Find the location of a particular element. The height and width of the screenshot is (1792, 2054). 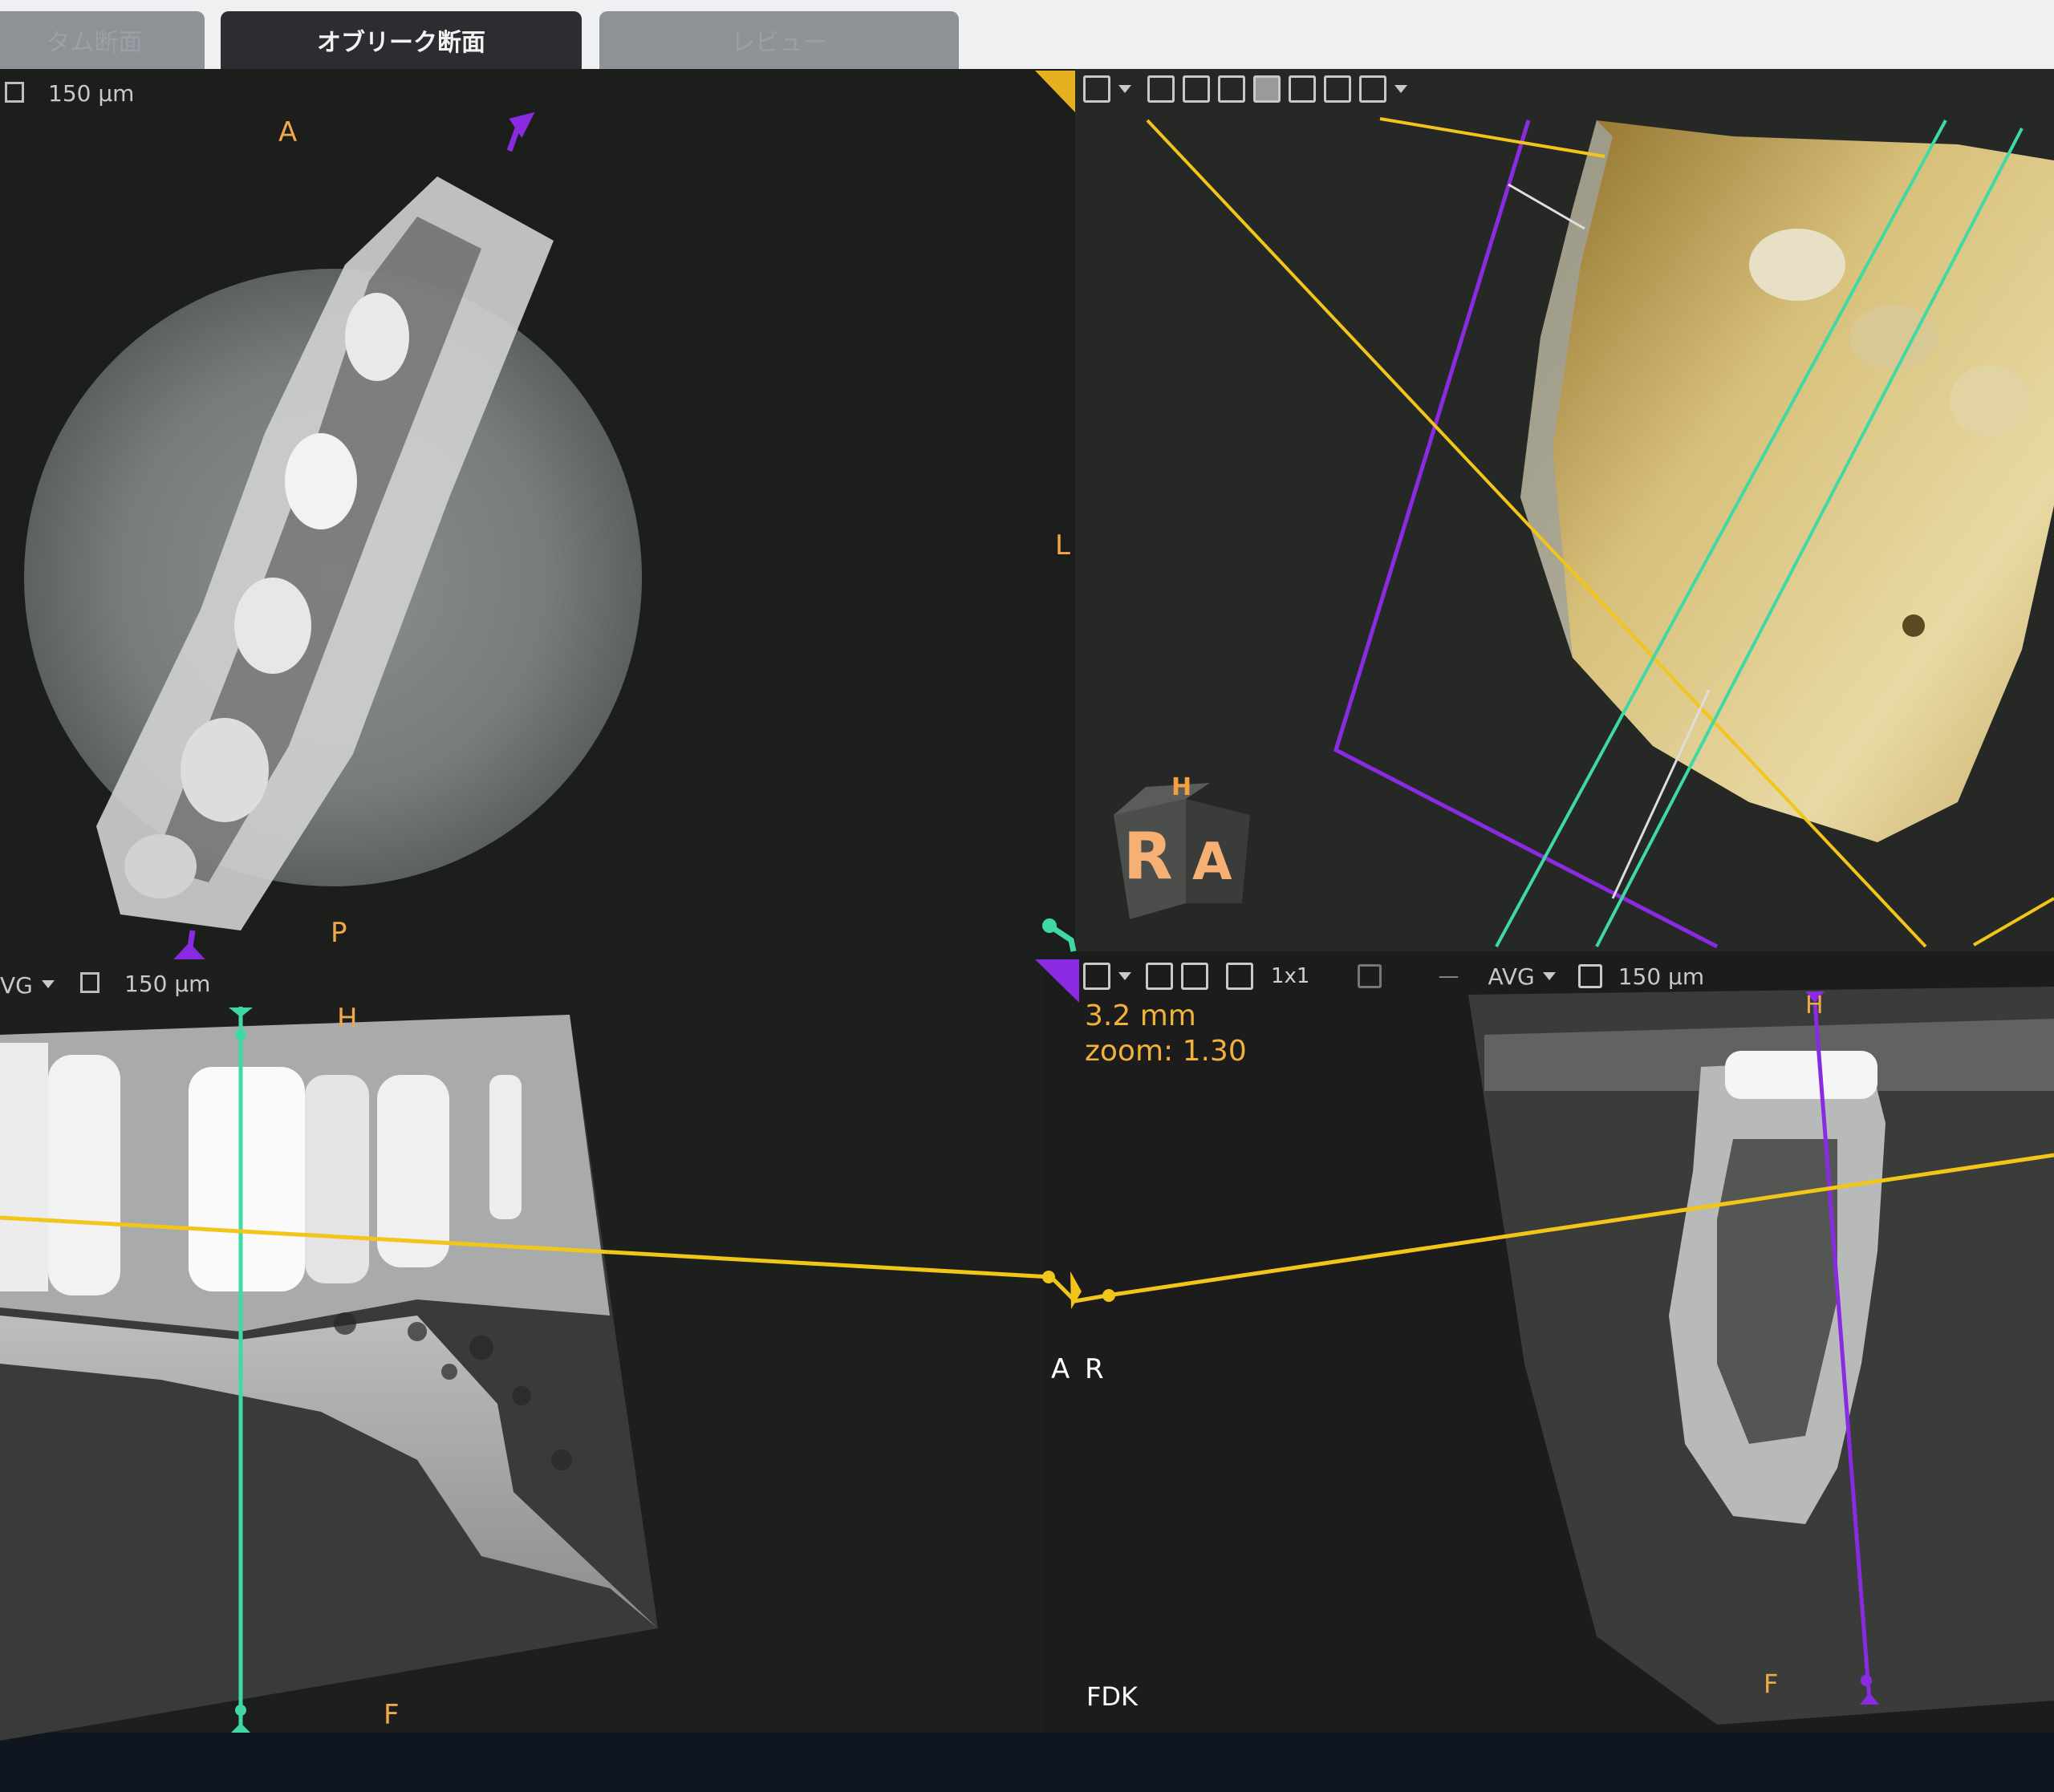

cross-section-toolbar: 1x1 — AVG 150 µm is located at coordinates (1394, 976).